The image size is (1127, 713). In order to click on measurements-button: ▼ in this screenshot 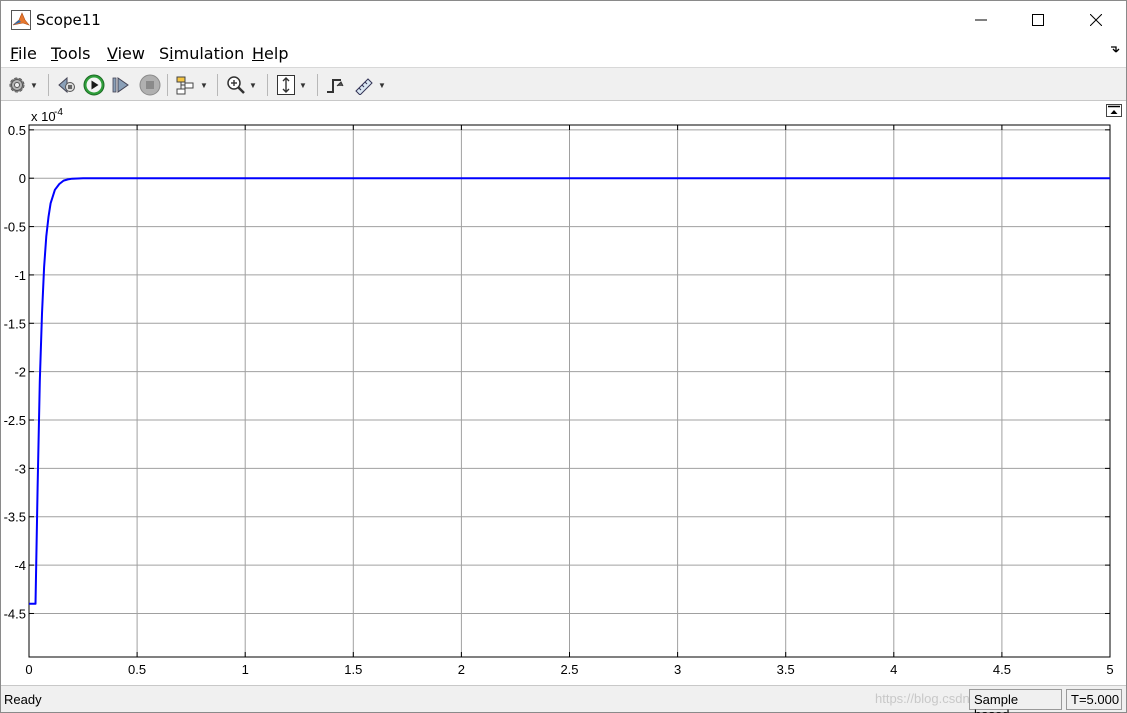, I will do `click(369, 85)`.